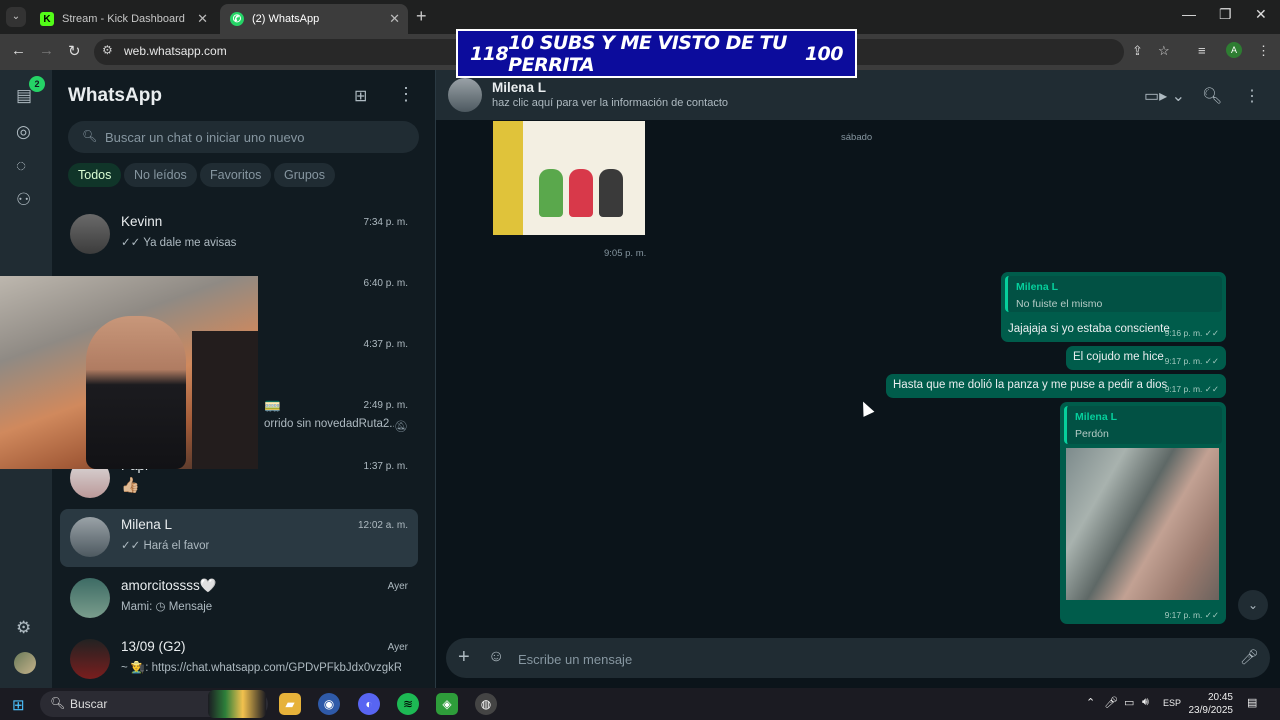 The width and height of the screenshot is (1280, 720). Describe the element at coordinates (1146, 358) in the screenshot. I see `message-bubble: El cojudo me hice 9:17 p. m. ✓✓` at that location.